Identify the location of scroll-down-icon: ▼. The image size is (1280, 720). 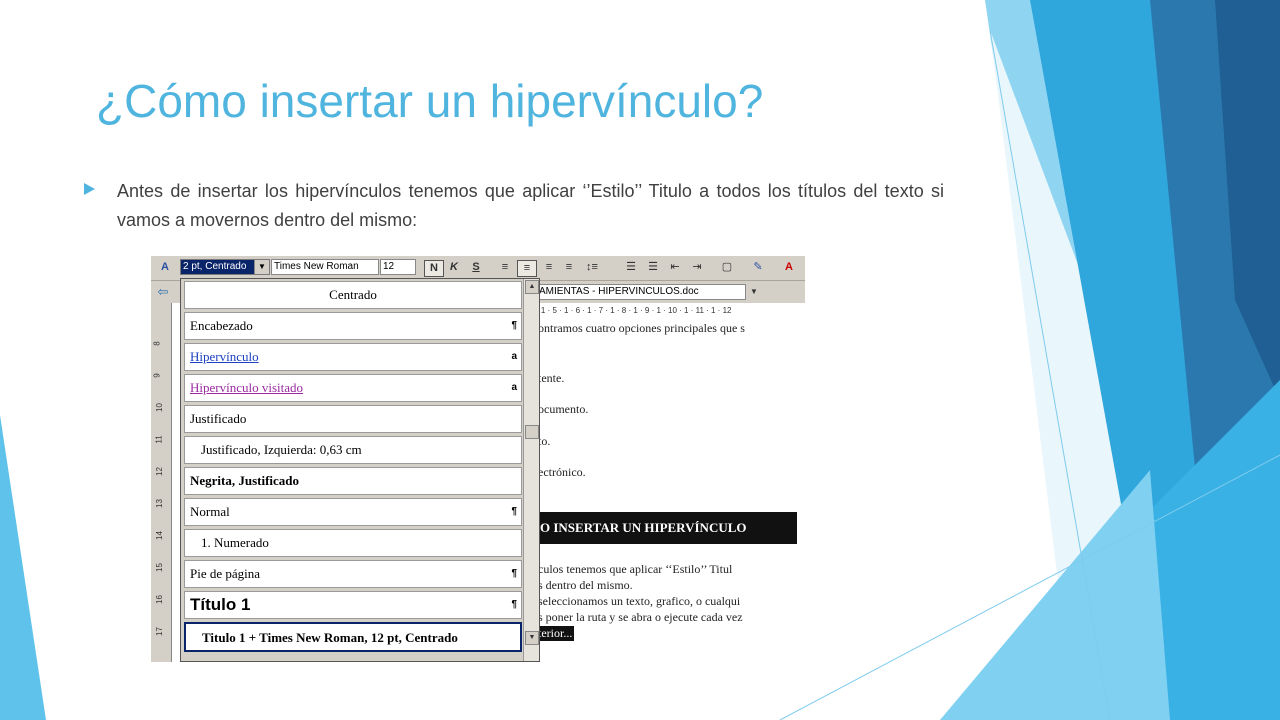
(532, 638).